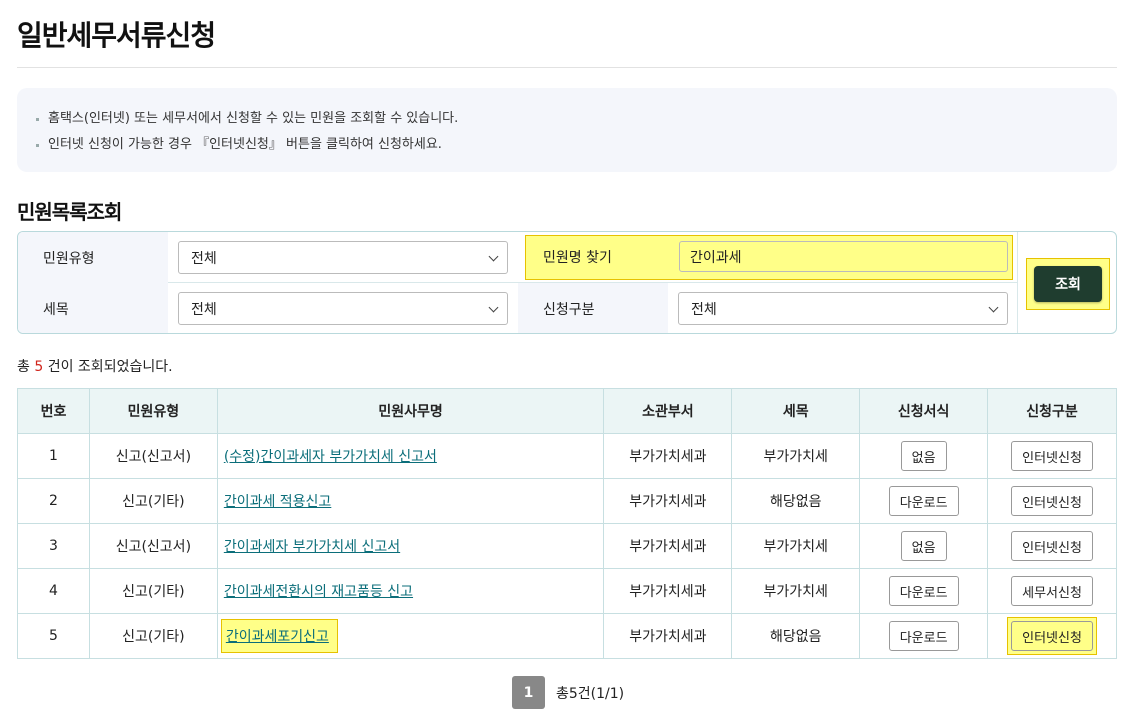 This screenshot has width=1132, height=721. I want to click on page-title: 일반세무서류신청, so click(116, 35).